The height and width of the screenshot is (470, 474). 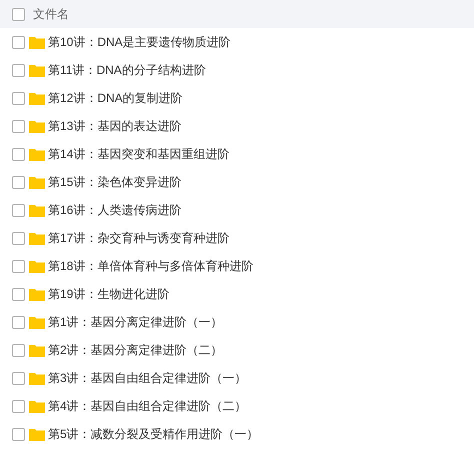 What do you see at coordinates (115, 210) in the screenshot?
I see `file-name: 第16讲：人类遗传病进阶` at bounding box center [115, 210].